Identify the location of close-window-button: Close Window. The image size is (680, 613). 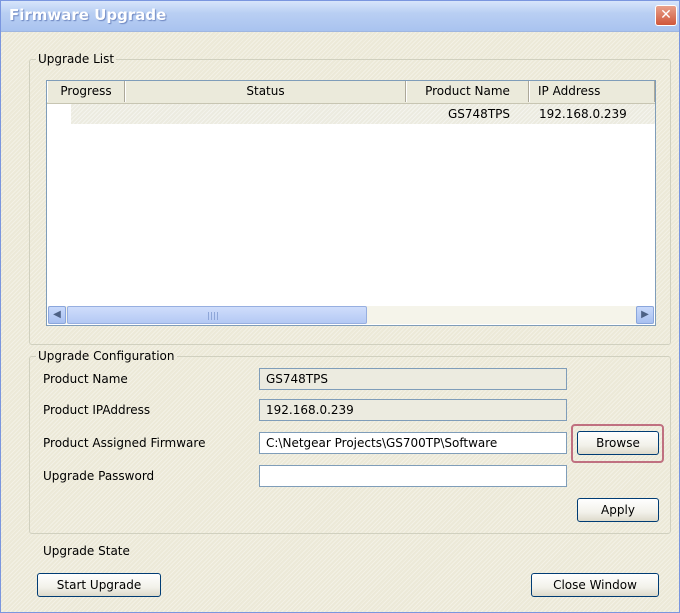
(595, 585).